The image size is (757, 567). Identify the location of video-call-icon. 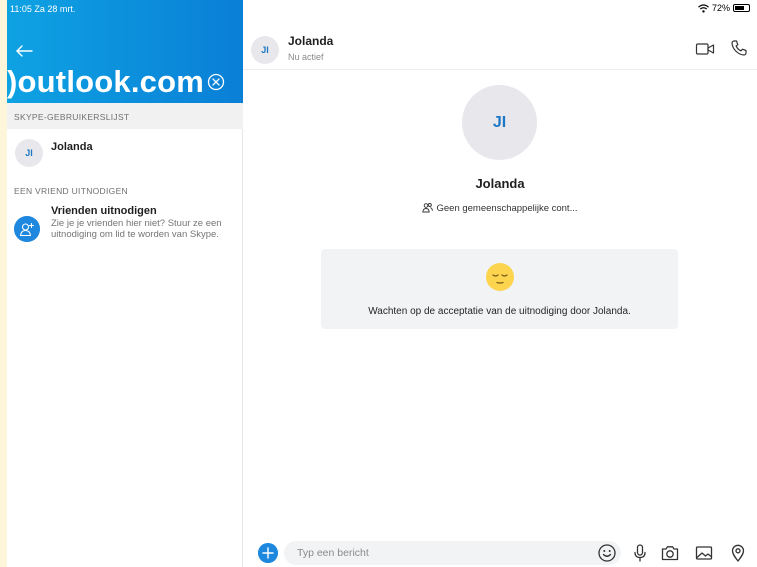
(705, 49).